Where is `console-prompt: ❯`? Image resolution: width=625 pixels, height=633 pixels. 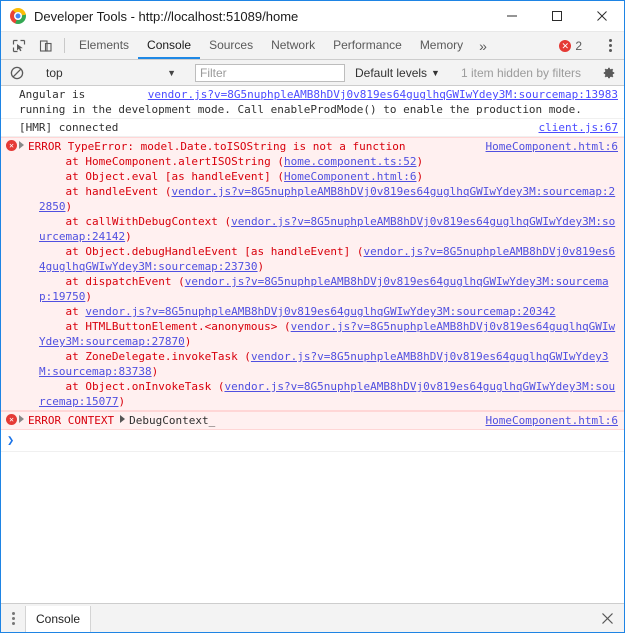
console-prompt: ❯ is located at coordinates (312, 441).